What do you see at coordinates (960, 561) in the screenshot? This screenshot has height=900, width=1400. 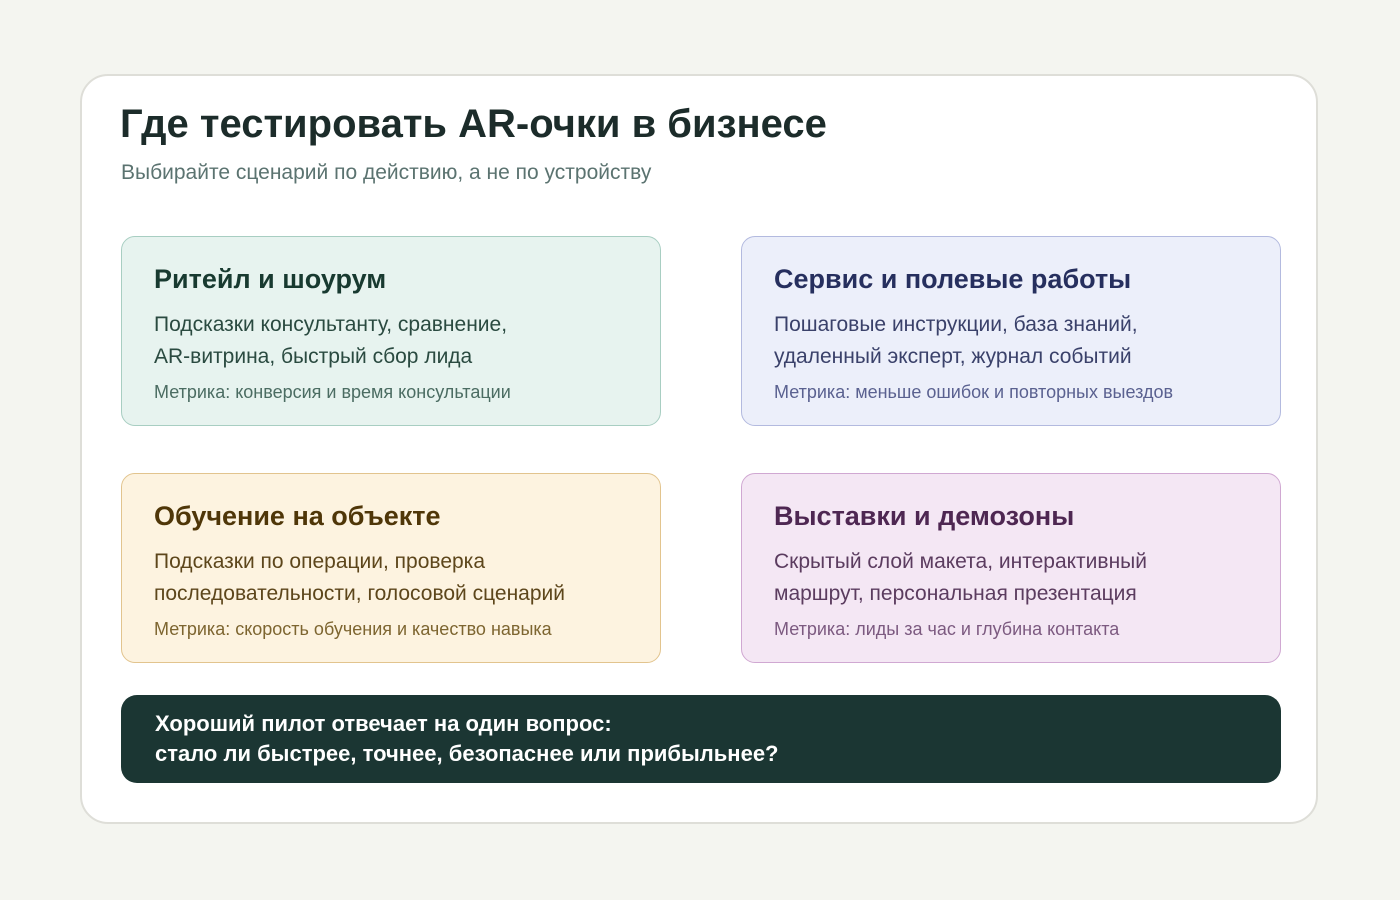 I see `card-description-line: Скрытый слой макета, интерактивный` at bounding box center [960, 561].